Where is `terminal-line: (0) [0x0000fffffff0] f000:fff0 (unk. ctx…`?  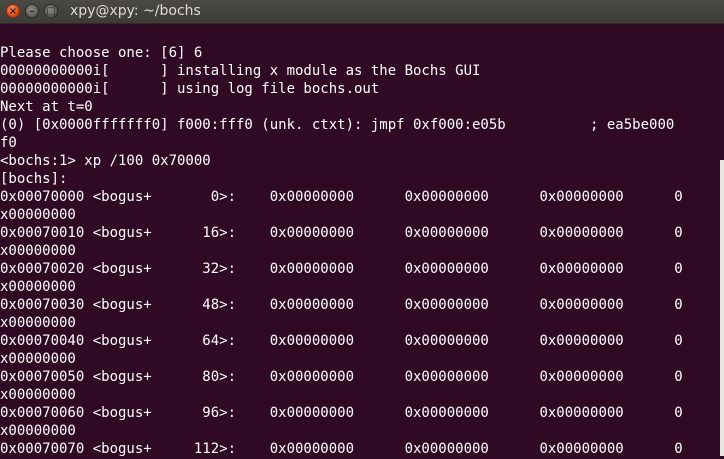 terminal-line: (0) [0x0000fffffff0] f000:fff0 (unk. ctx… is located at coordinates (337, 125).